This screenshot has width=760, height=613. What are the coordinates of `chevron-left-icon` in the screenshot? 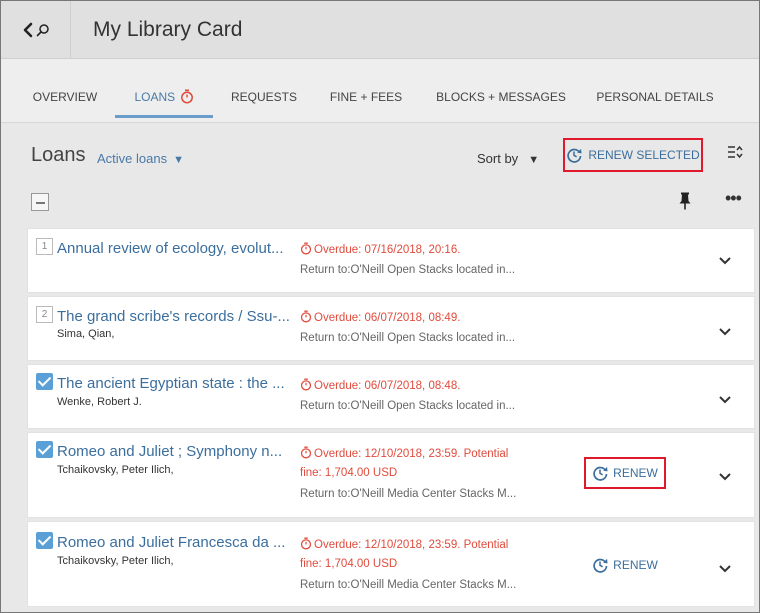 It's located at (28, 30).